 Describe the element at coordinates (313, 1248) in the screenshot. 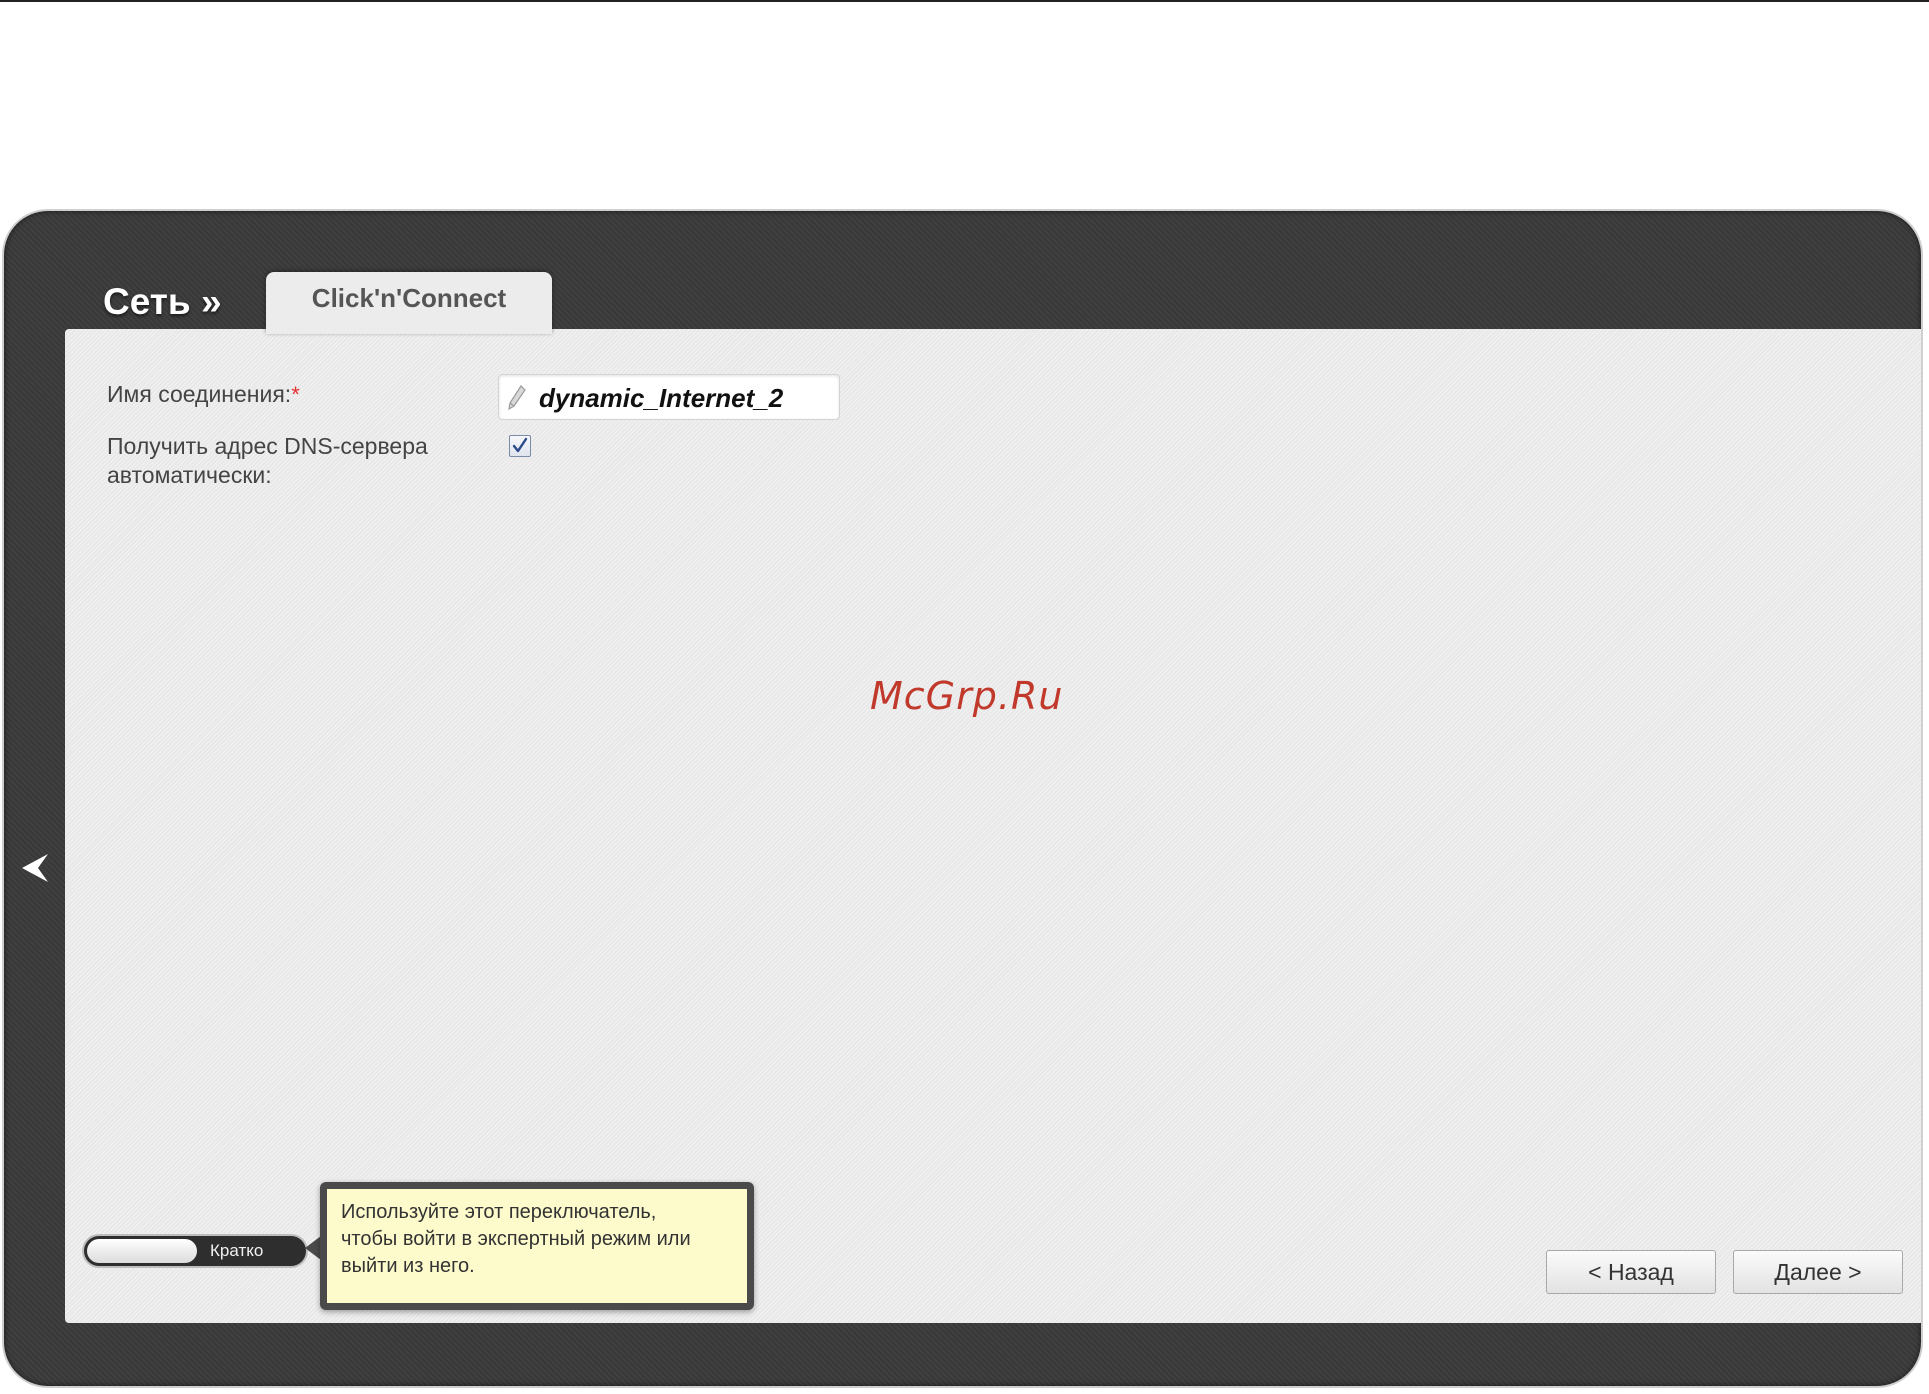

I see `tooltip-arrow` at that location.